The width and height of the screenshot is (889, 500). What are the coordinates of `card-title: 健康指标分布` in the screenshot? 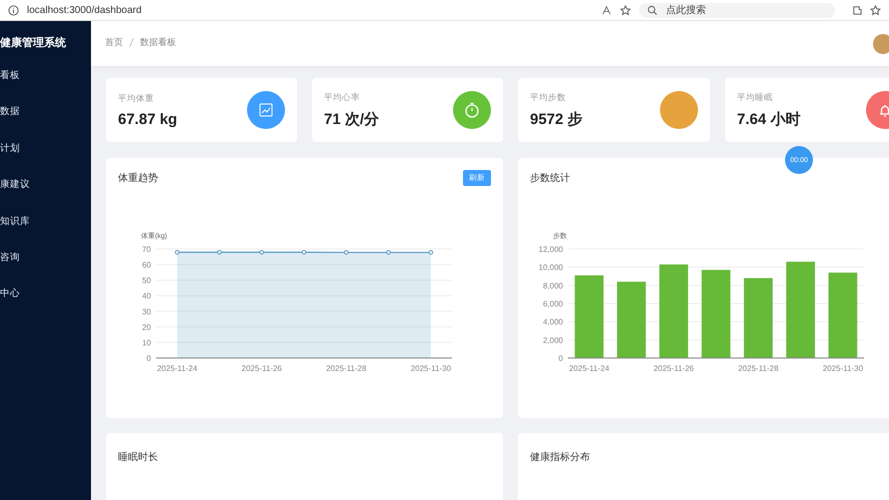 It's located at (560, 457).